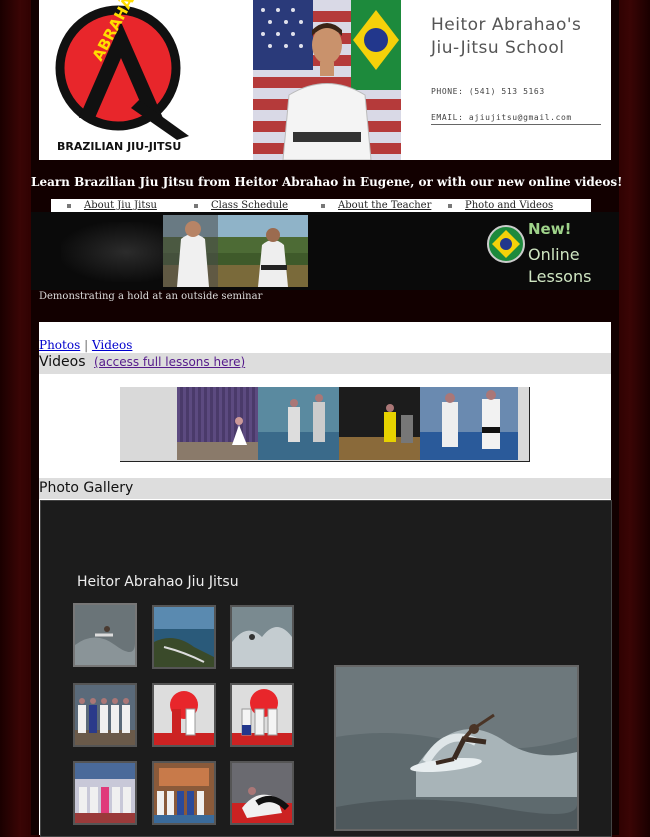 The image size is (650, 837). I want to click on nav-item-label: Class Schedule, so click(250, 205).